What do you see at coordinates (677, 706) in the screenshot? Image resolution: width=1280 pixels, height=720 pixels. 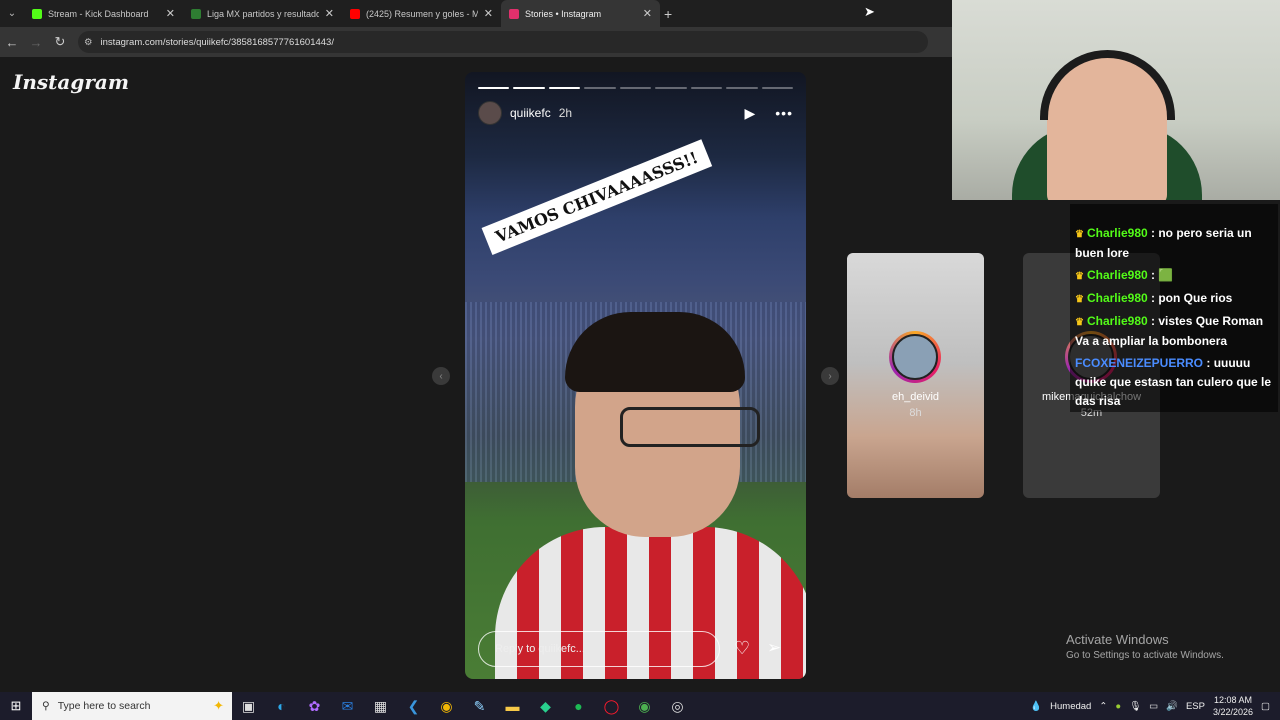 I see `obs-icon: ◎` at bounding box center [677, 706].